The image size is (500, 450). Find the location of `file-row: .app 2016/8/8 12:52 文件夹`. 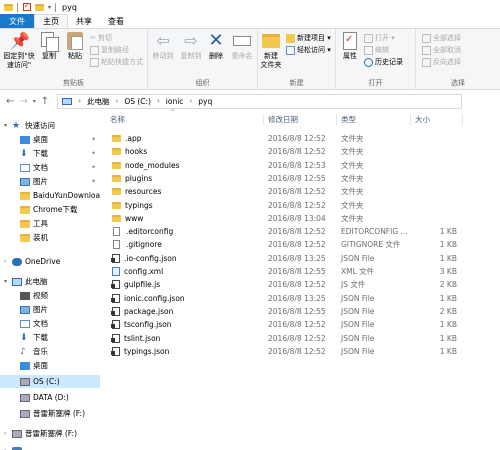

file-row: .app 2016/8/8 12:52 文件夹 is located at coordinates (302, 138).